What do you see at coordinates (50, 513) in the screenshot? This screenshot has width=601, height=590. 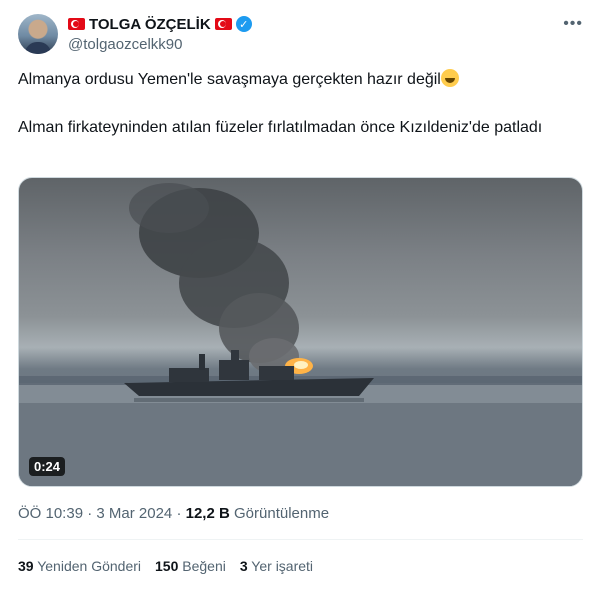 I see `tweet-time: ÖÖ 10:39` at bounding box center [50, 513].